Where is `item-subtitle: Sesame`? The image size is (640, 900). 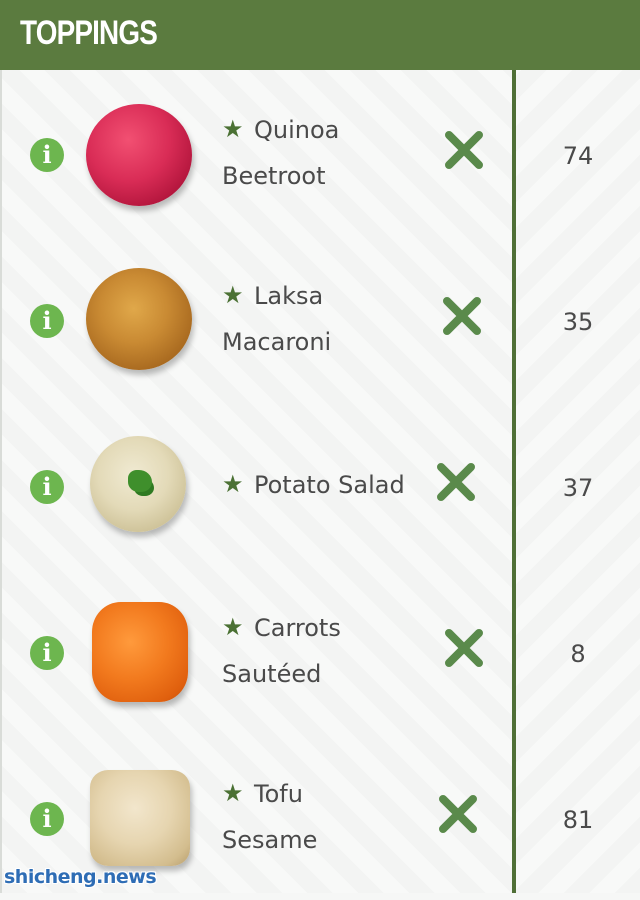
item-subtitle: Sesame is located at coordinates (270, 840).